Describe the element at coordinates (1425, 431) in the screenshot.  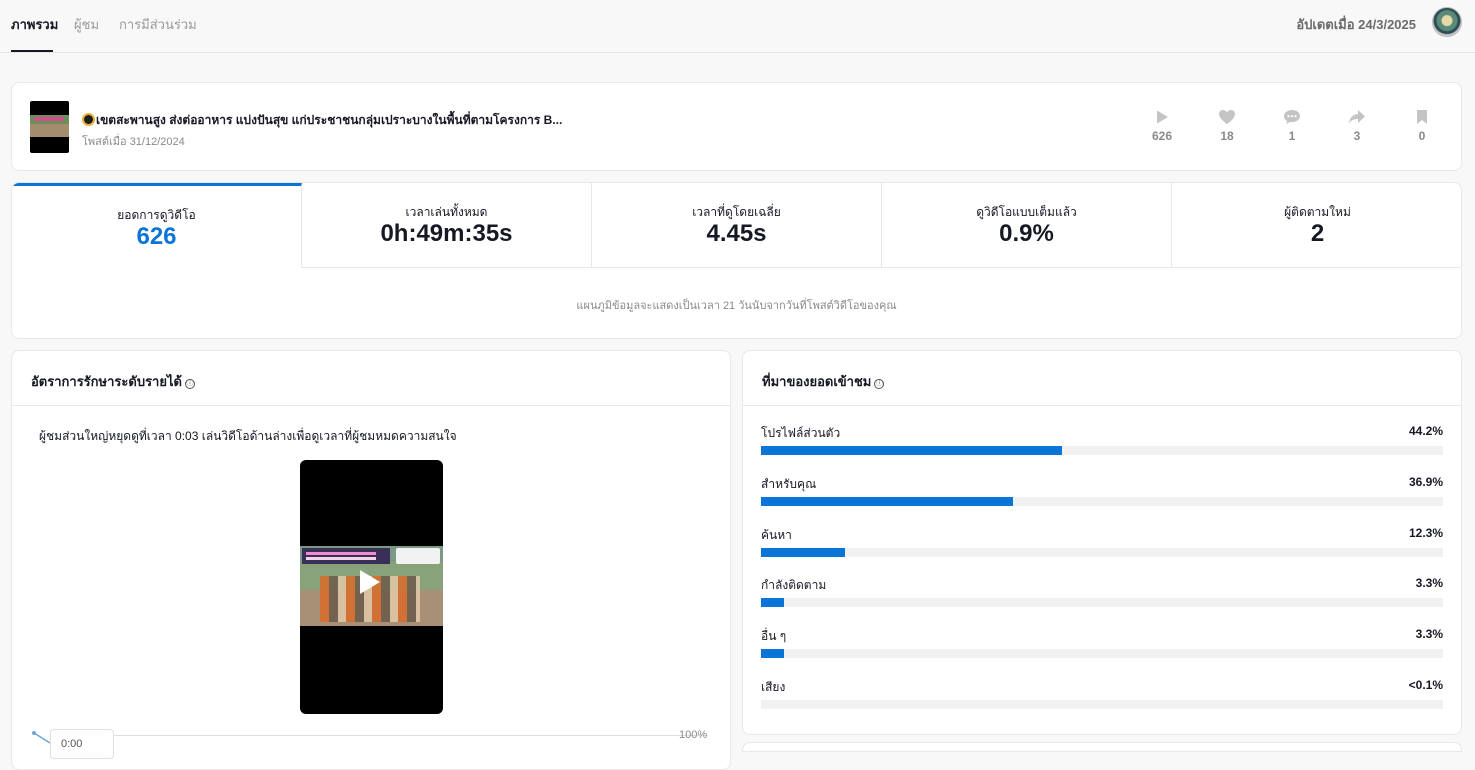
I see `traffic-source-percent: 44.2%` at that location.